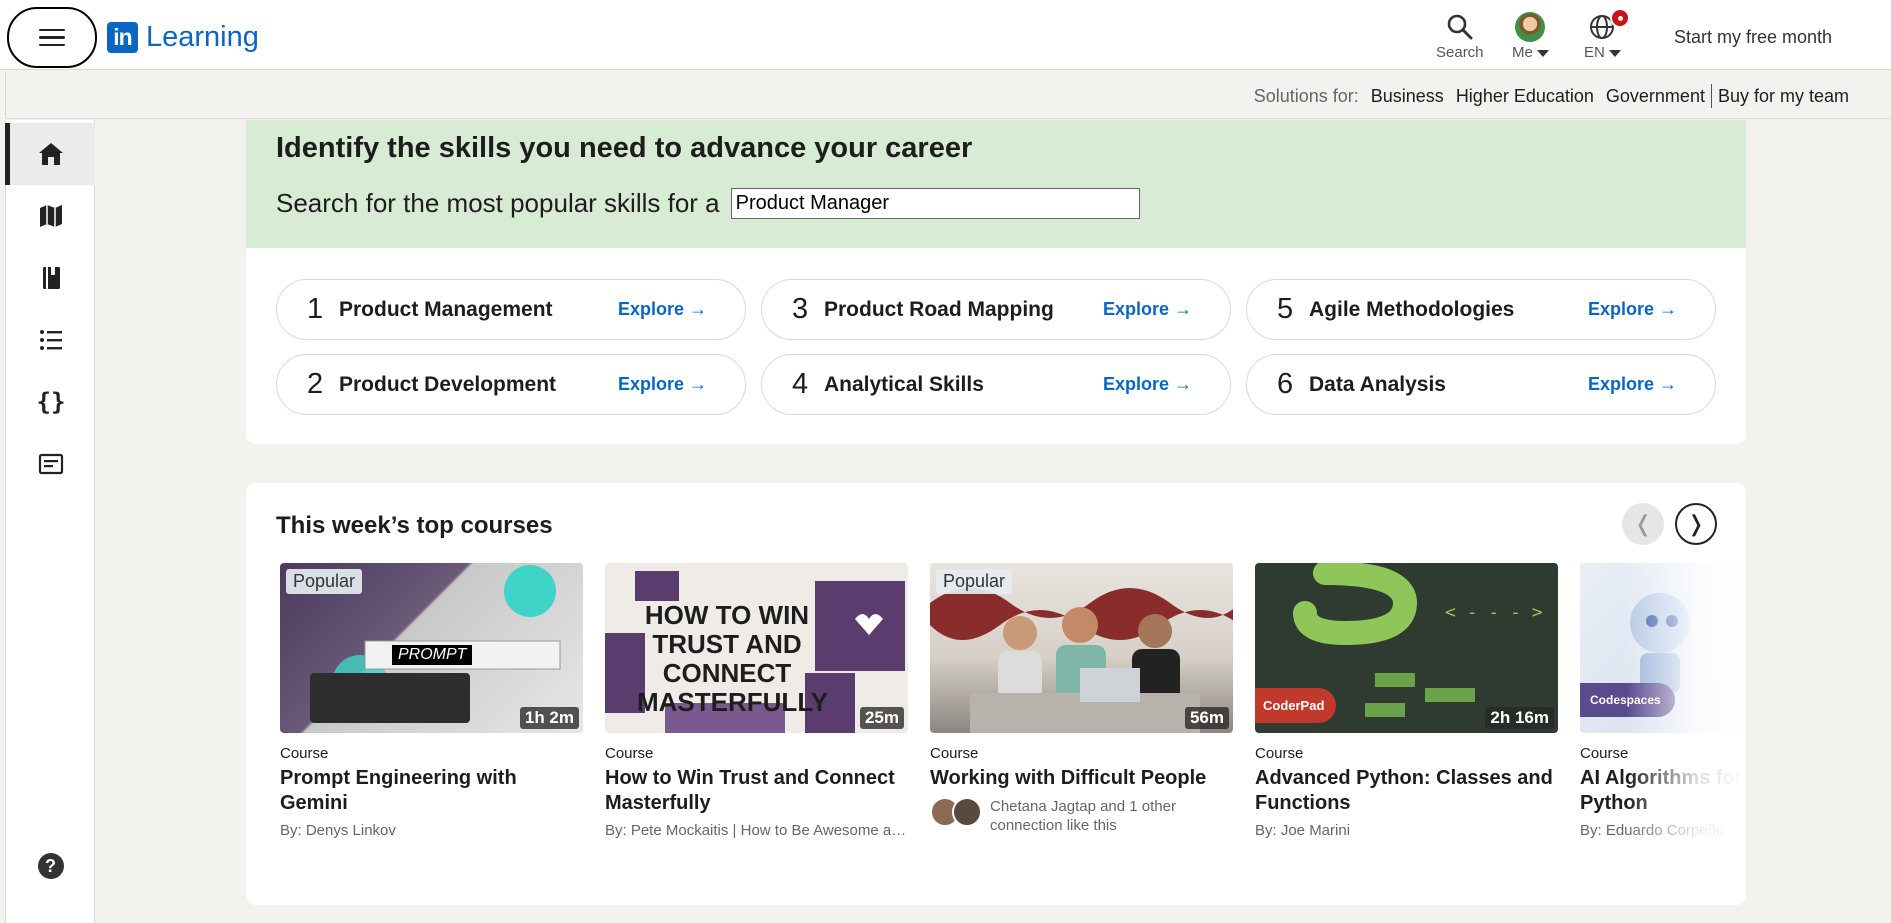 The height and width of the screenshot is (923, 1891). I want to click on map-icon, so click(50, 216).